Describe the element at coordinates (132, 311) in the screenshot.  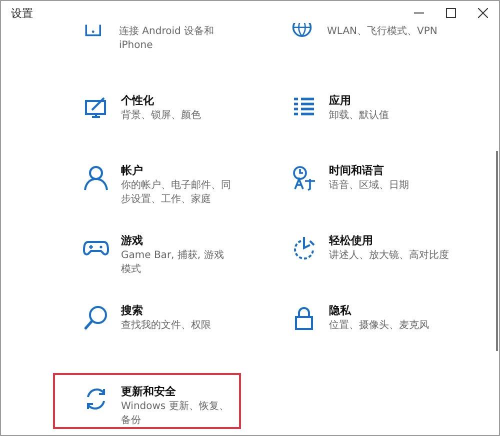
I see `tile-title: 搜索` at that location.